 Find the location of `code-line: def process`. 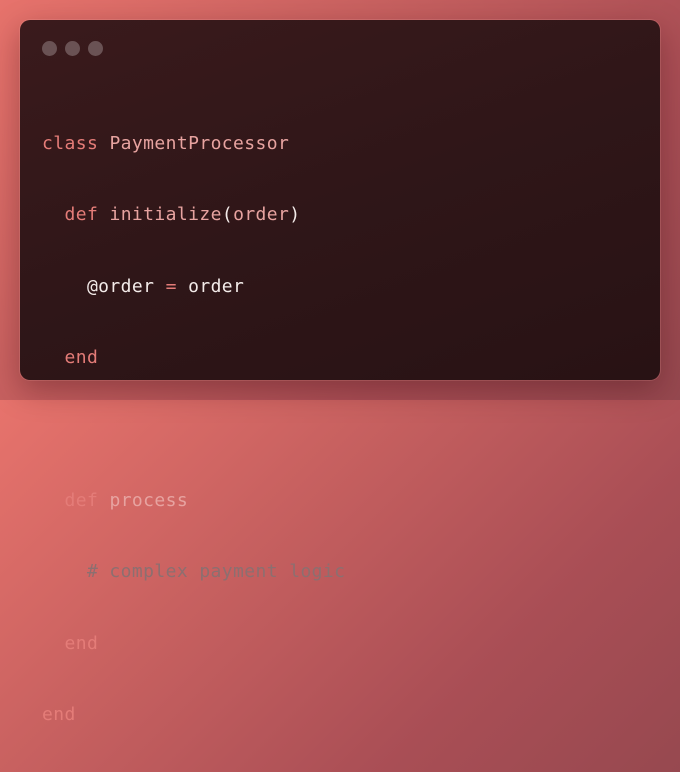

code-line: def process is located at coordinates (193, 500).